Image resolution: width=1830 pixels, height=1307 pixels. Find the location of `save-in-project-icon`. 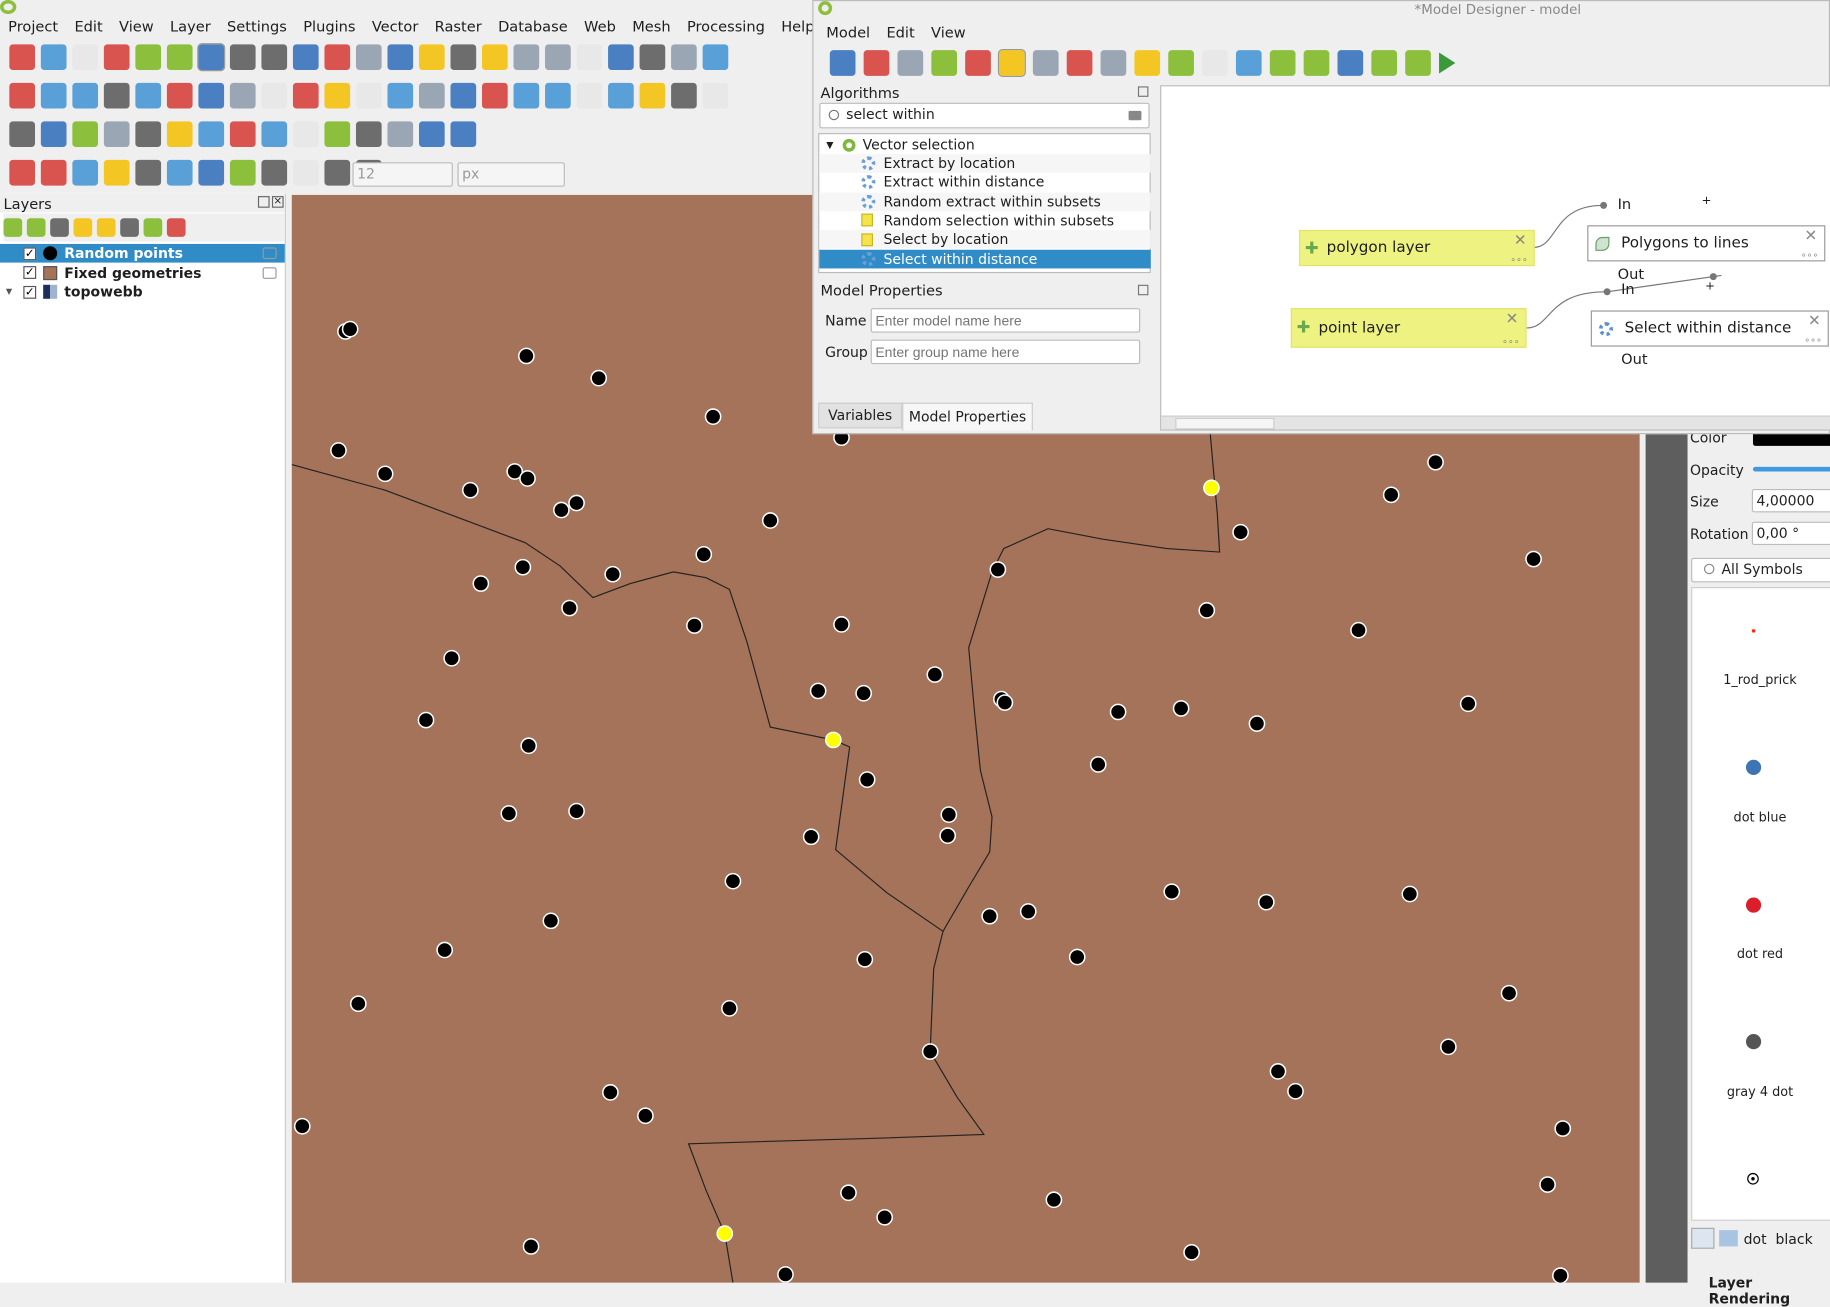

save-in-project-icon is located at coordinates (978, 63).